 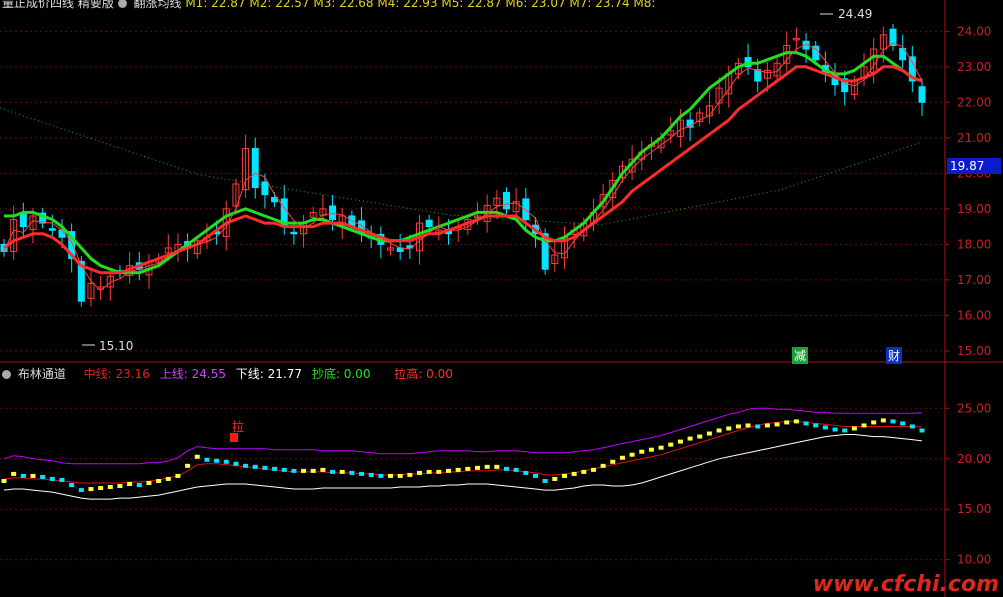 What do you see at coordinates (974, 67) in the screenshot?
I see `y-tick-label: 23.00` at bounding box center [974, 67].